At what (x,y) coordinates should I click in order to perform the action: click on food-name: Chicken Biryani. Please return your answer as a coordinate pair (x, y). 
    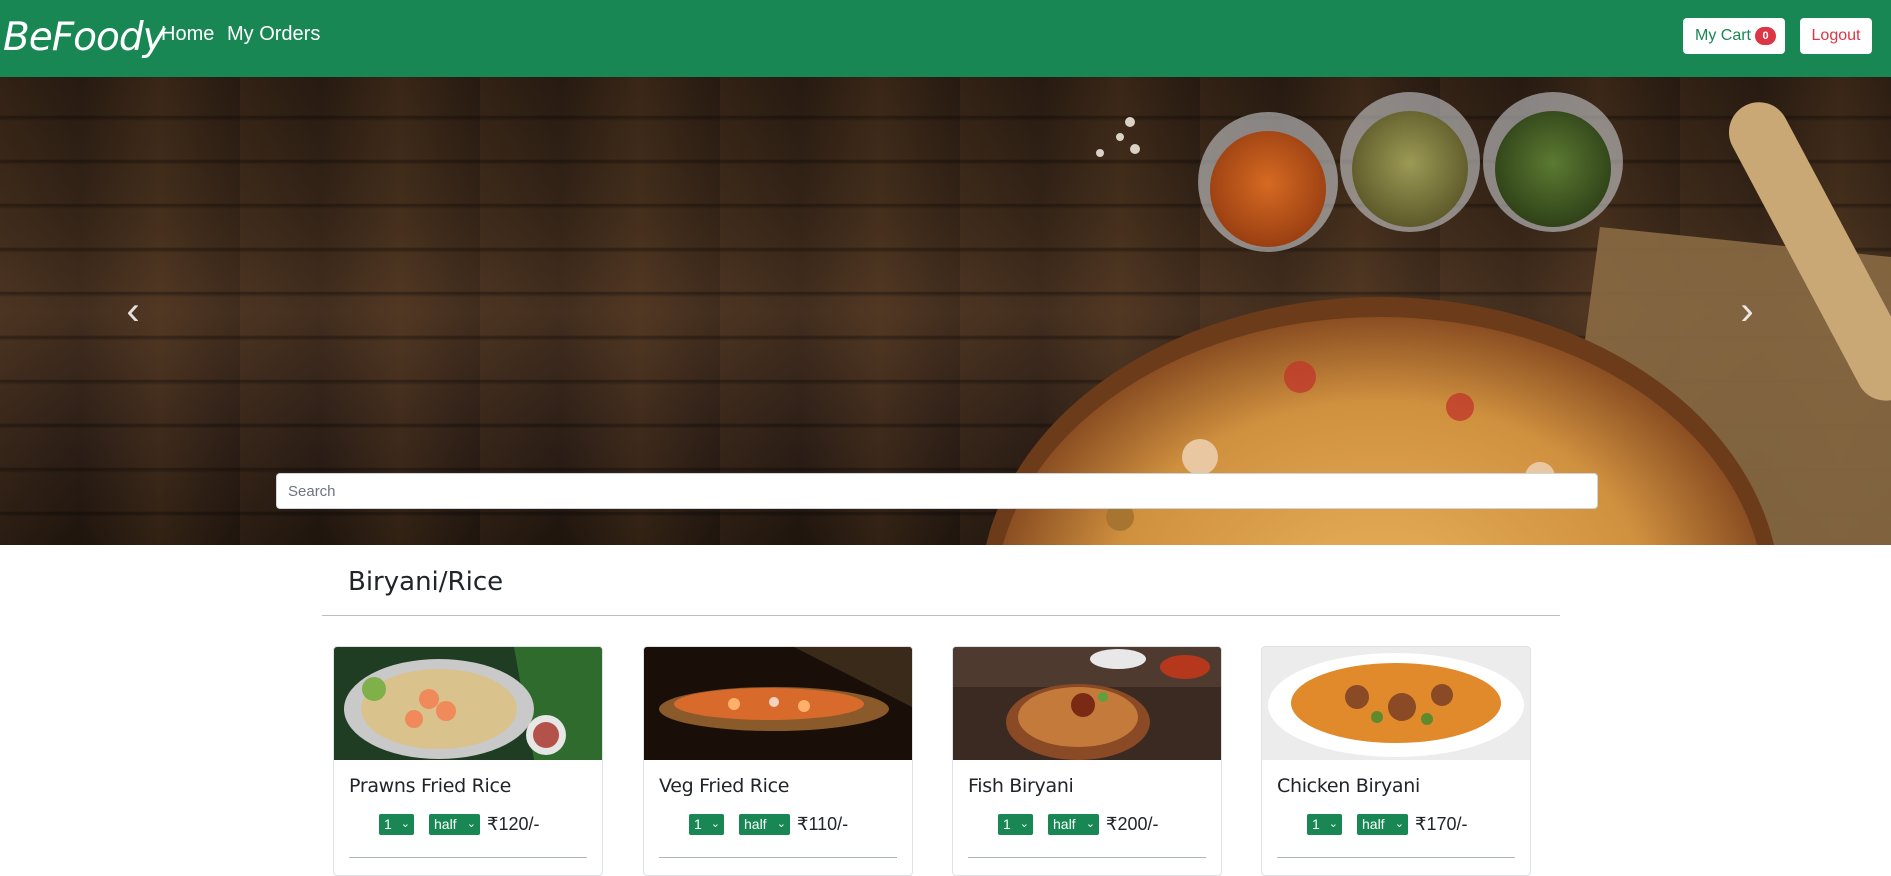
    Looking at the image, I should click on (1348, 786).